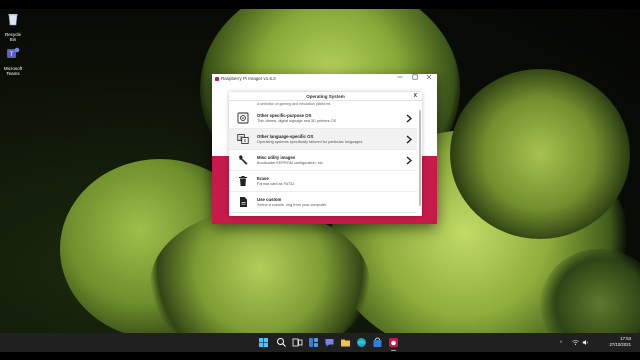  Describe the element at coordinates (292, 205) in the screenshot. I see `os-item-description: Select a custom .img from your computer` at that location.